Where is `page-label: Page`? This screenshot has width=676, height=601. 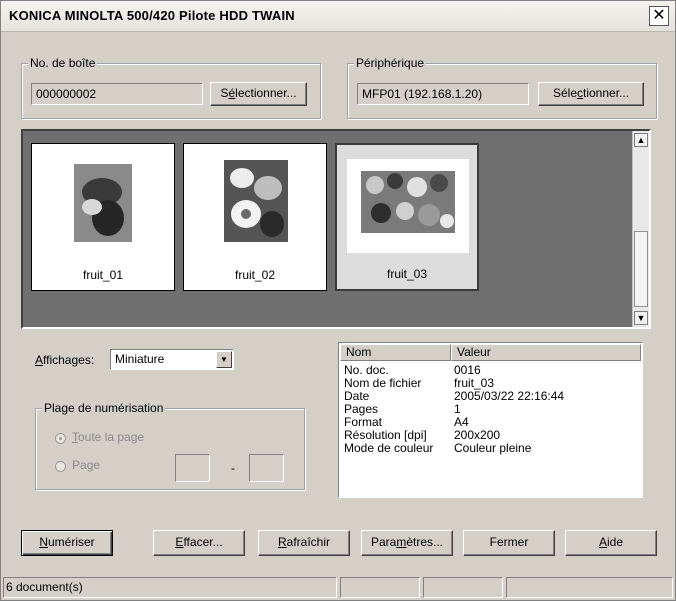 page-label: Page is located at coordinates (86, 465).